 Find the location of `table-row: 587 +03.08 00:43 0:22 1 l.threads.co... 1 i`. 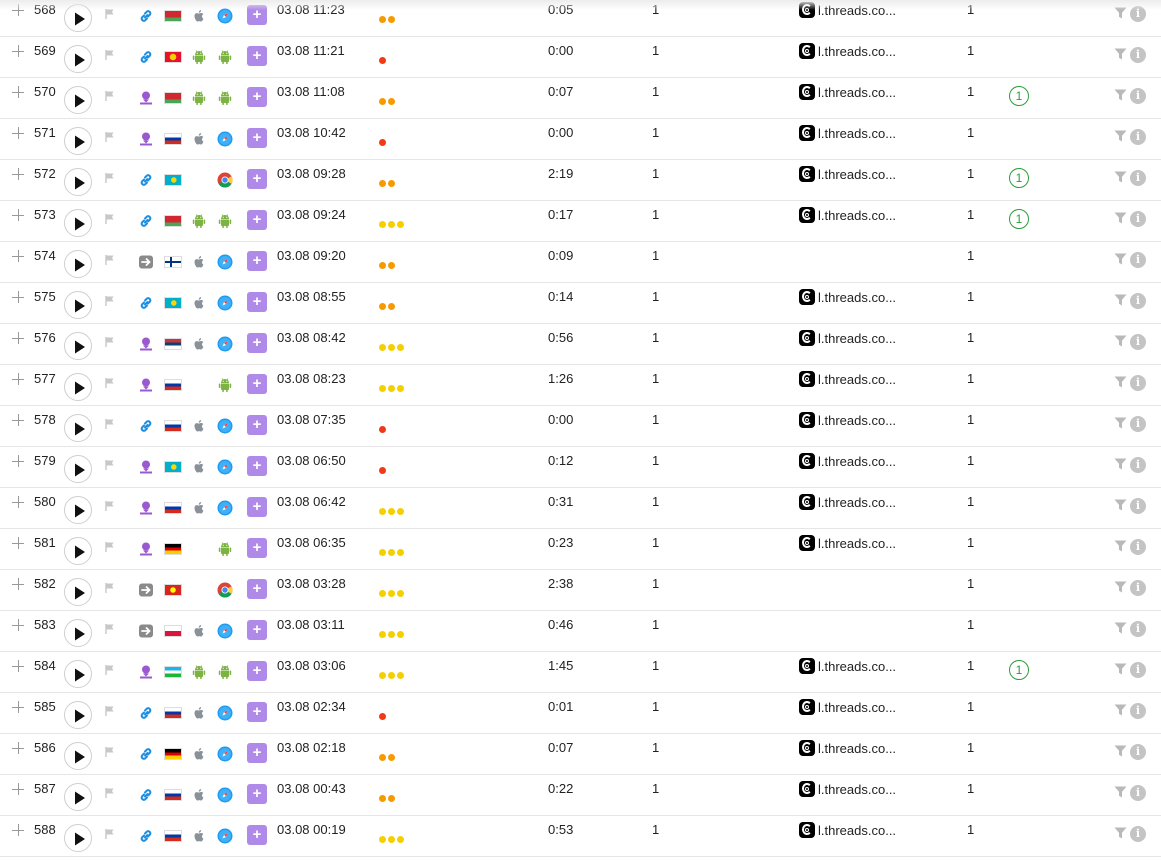

table-row: 587 +03.08 00:43 0:22 1 l.threads.co... 1 i is located at coordinates (580, 795).